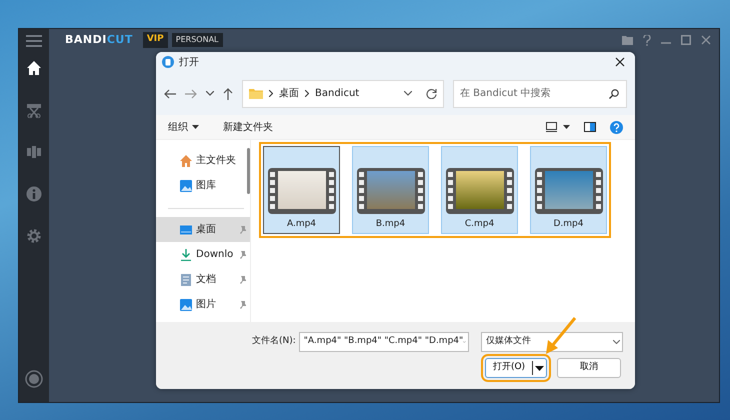  Describe the element at coordinates (34, 194) in the screenshot. I see `info-icon` at that location.